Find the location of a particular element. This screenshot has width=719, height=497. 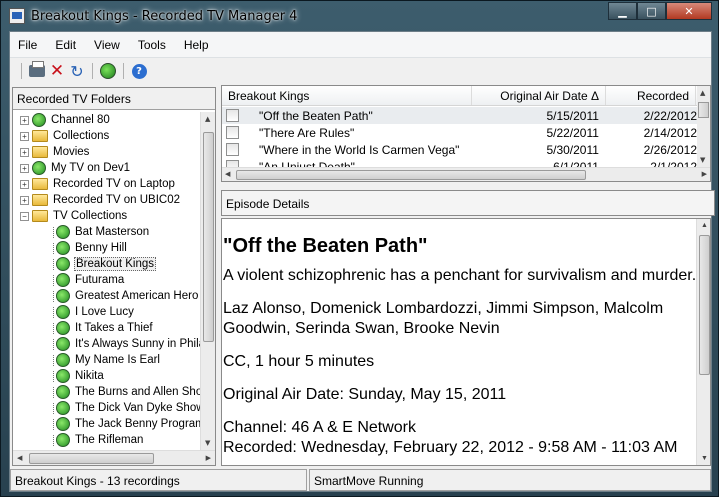

episode-original-air-date: Original Air Date: Sunday, May 15, 2011 is located at coordinates (365, 394).